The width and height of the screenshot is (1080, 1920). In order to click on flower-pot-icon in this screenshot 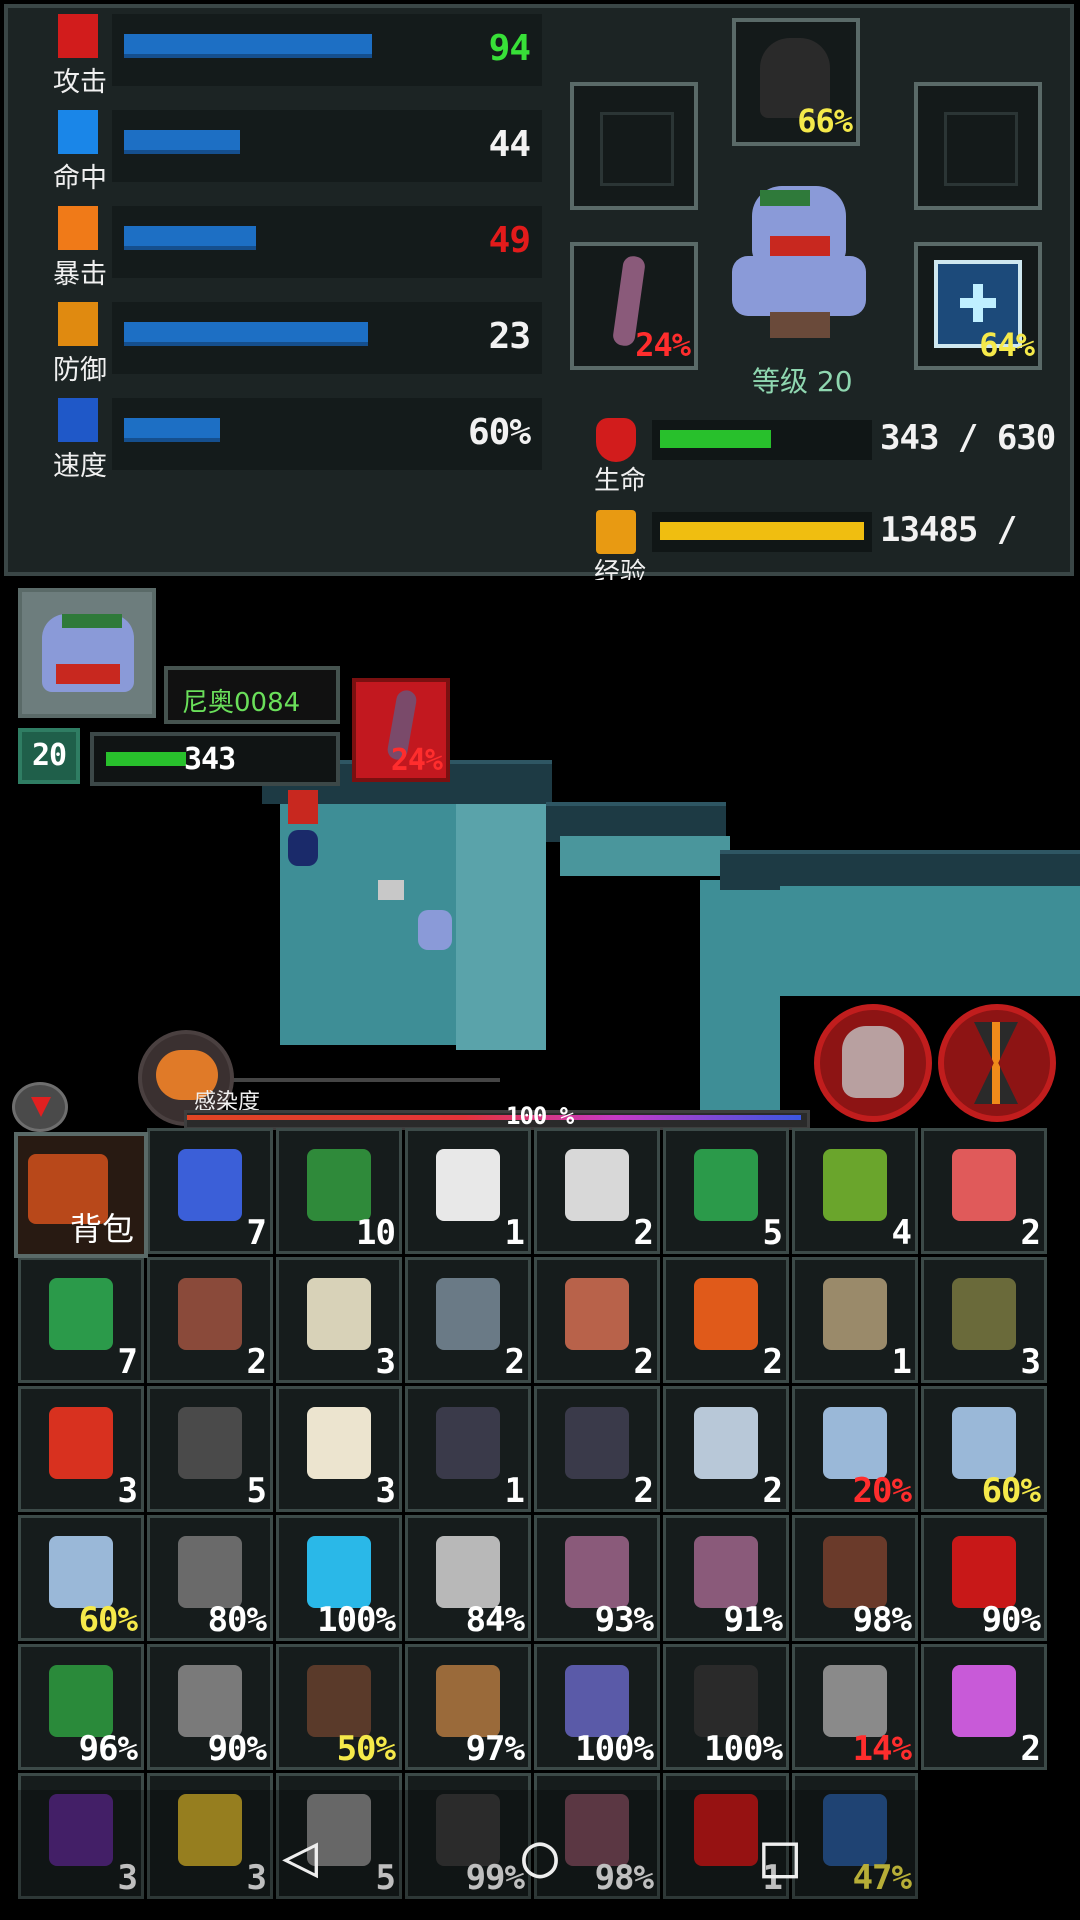, I will do `click(597, 1314)`.